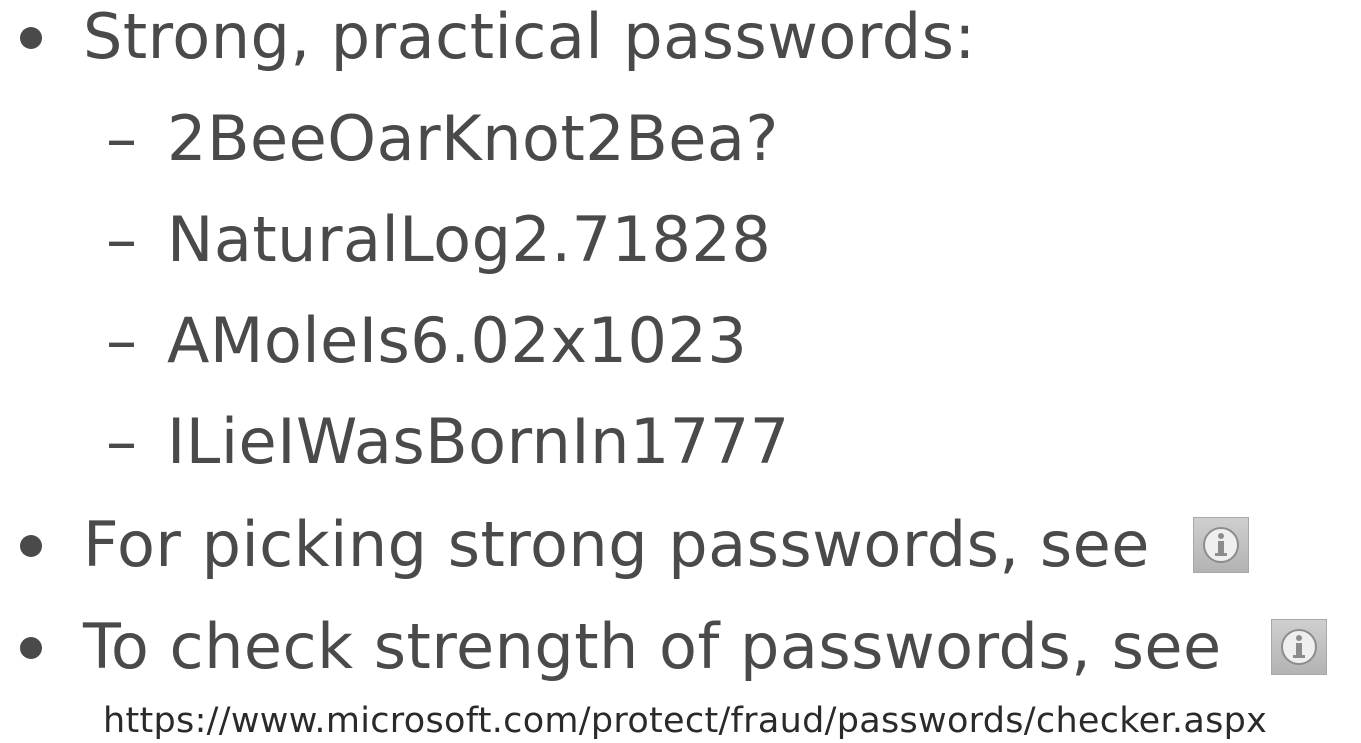 This screenshot has width=1361, height=743. I want to click on bullet-text: For picking strong passwords, see, so click(616, 544).